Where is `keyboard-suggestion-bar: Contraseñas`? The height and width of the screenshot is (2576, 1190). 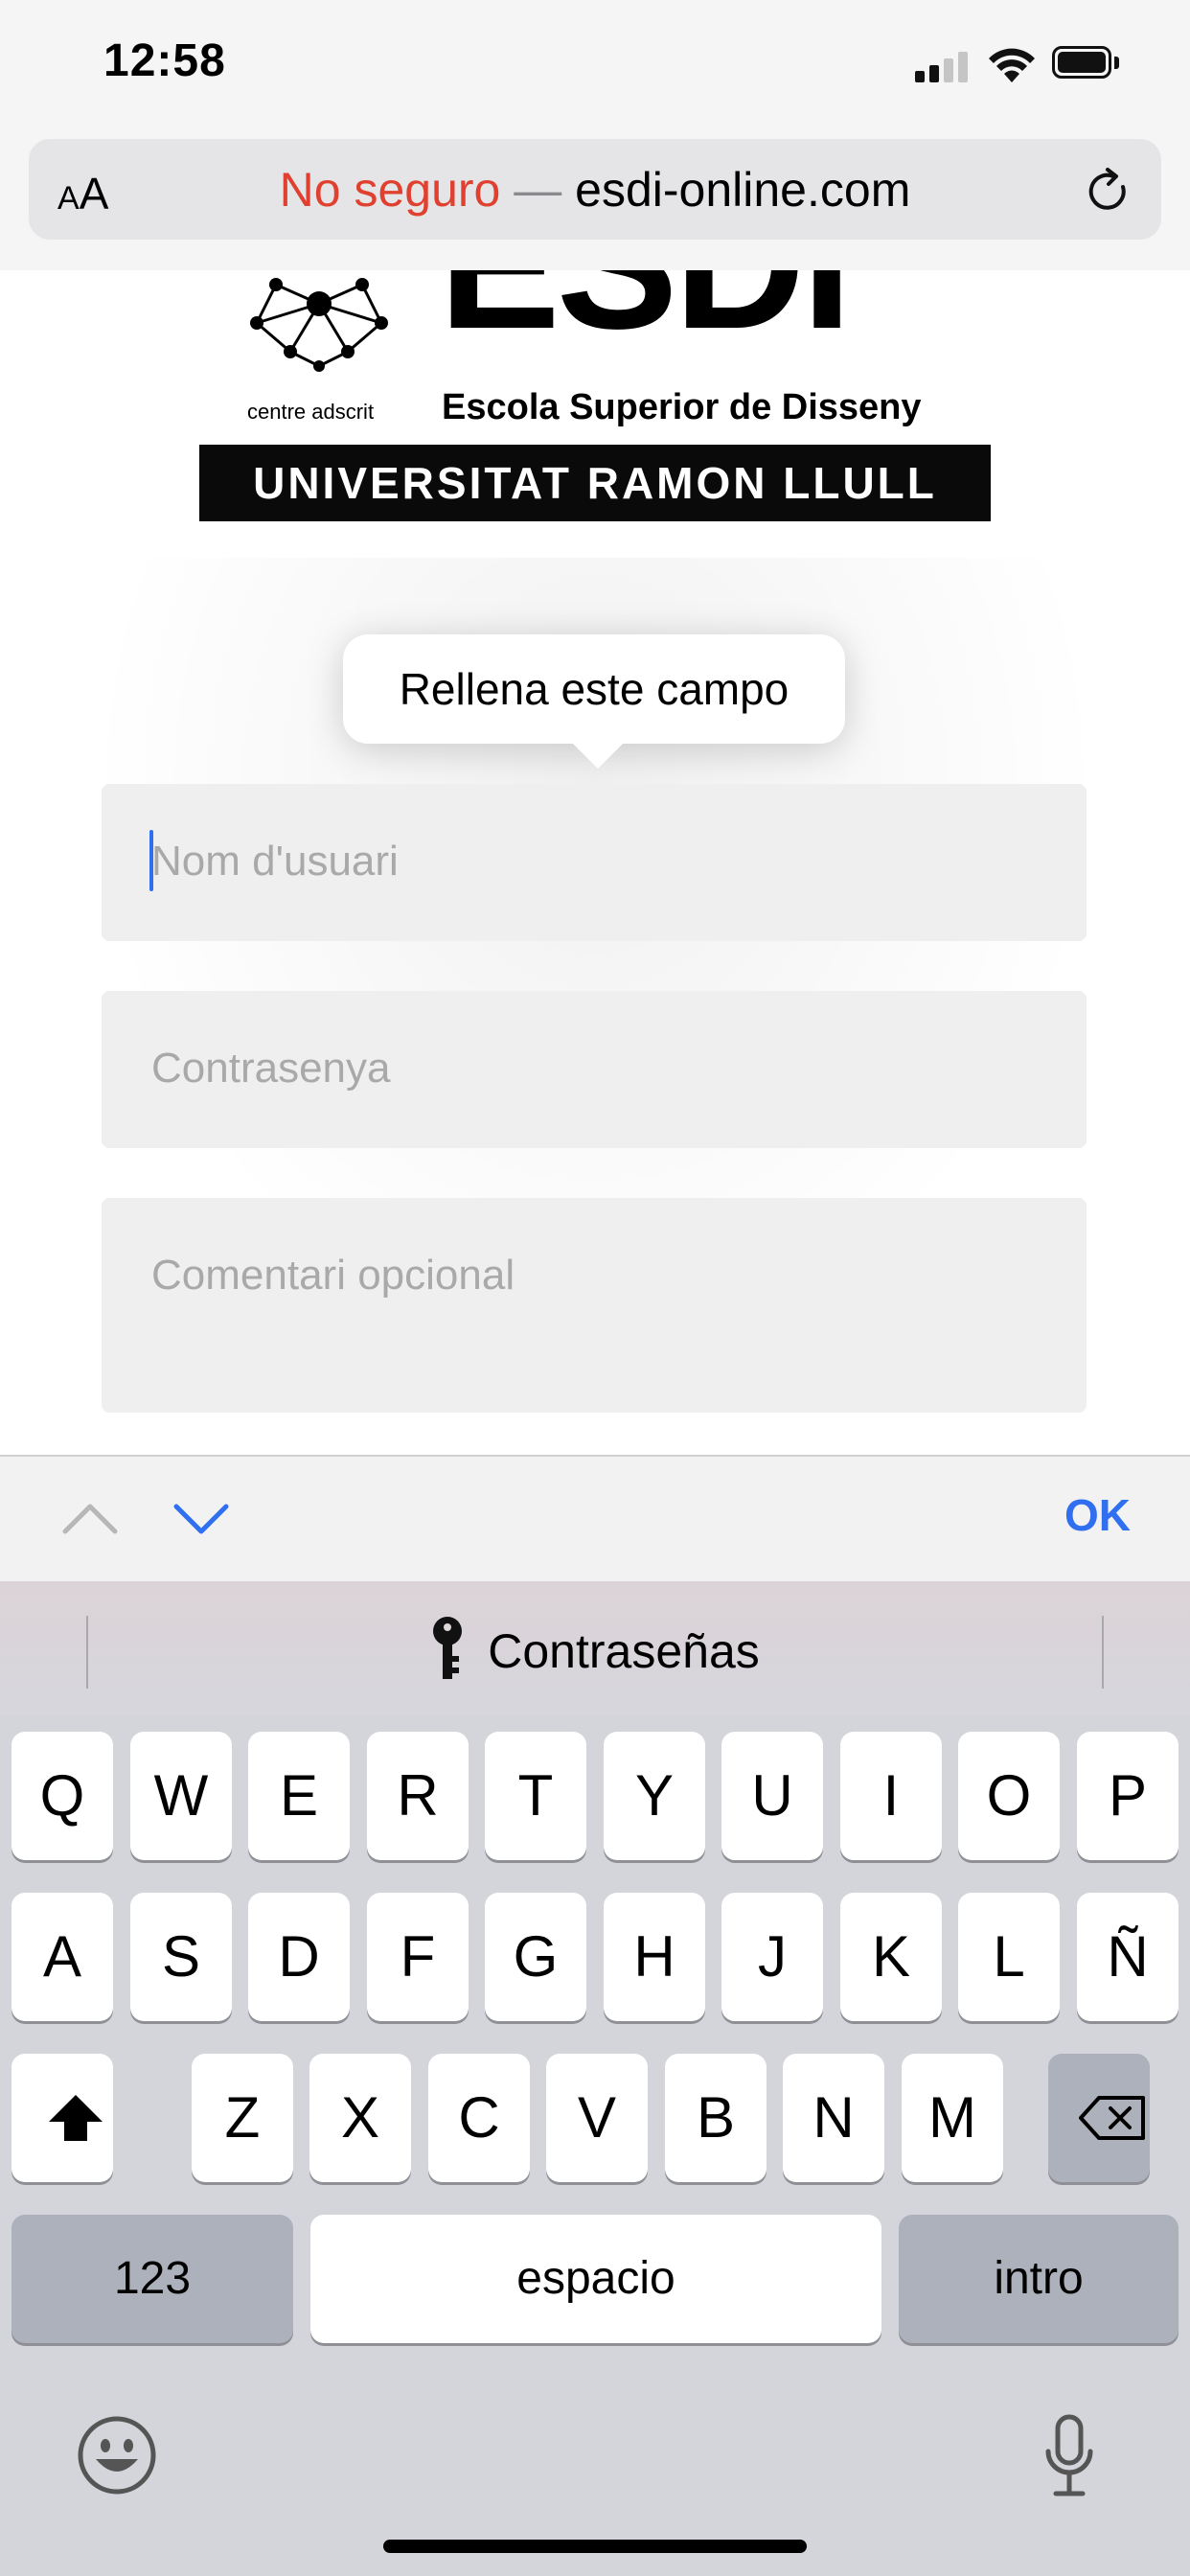 keyboard-suggestion-bar: Contraseñas is located at coordinates (595, 1648).